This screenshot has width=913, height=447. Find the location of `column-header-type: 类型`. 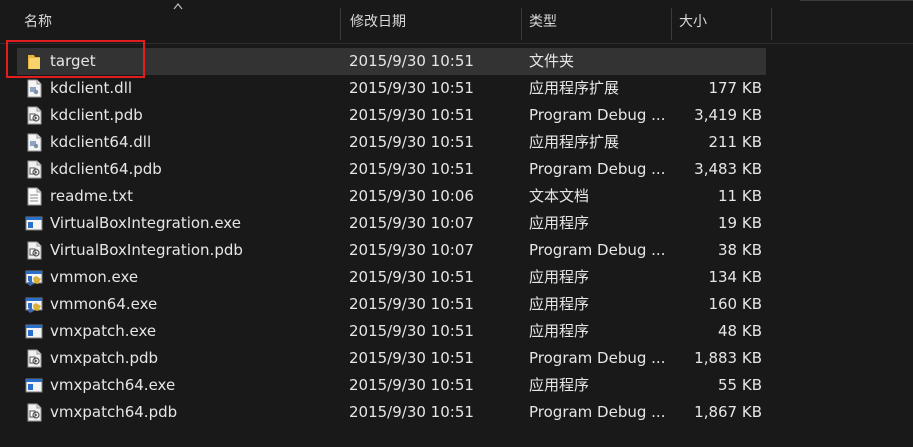

column-header-type: 类型 is located at coordinates (599, 21).